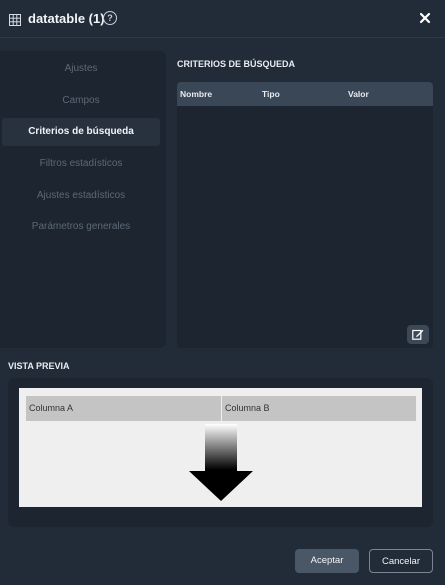  Describe the element at coordinates (81, 196) in the screenshot. I see `sidebar-item-ajustes-estadisticos: Ajustes estadísticos` at that location.